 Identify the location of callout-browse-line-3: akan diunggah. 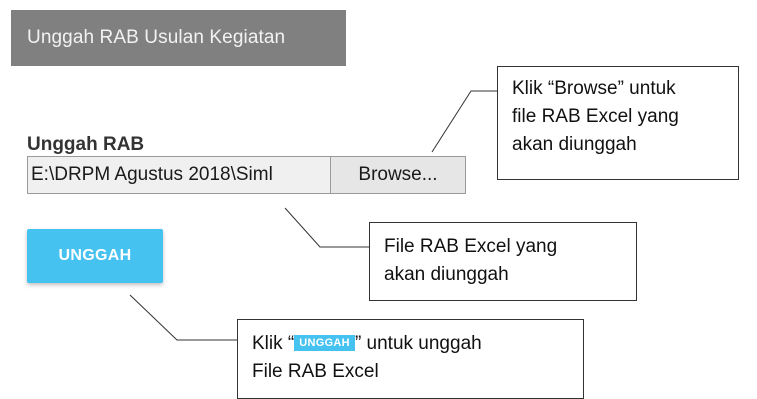
(574, 144).